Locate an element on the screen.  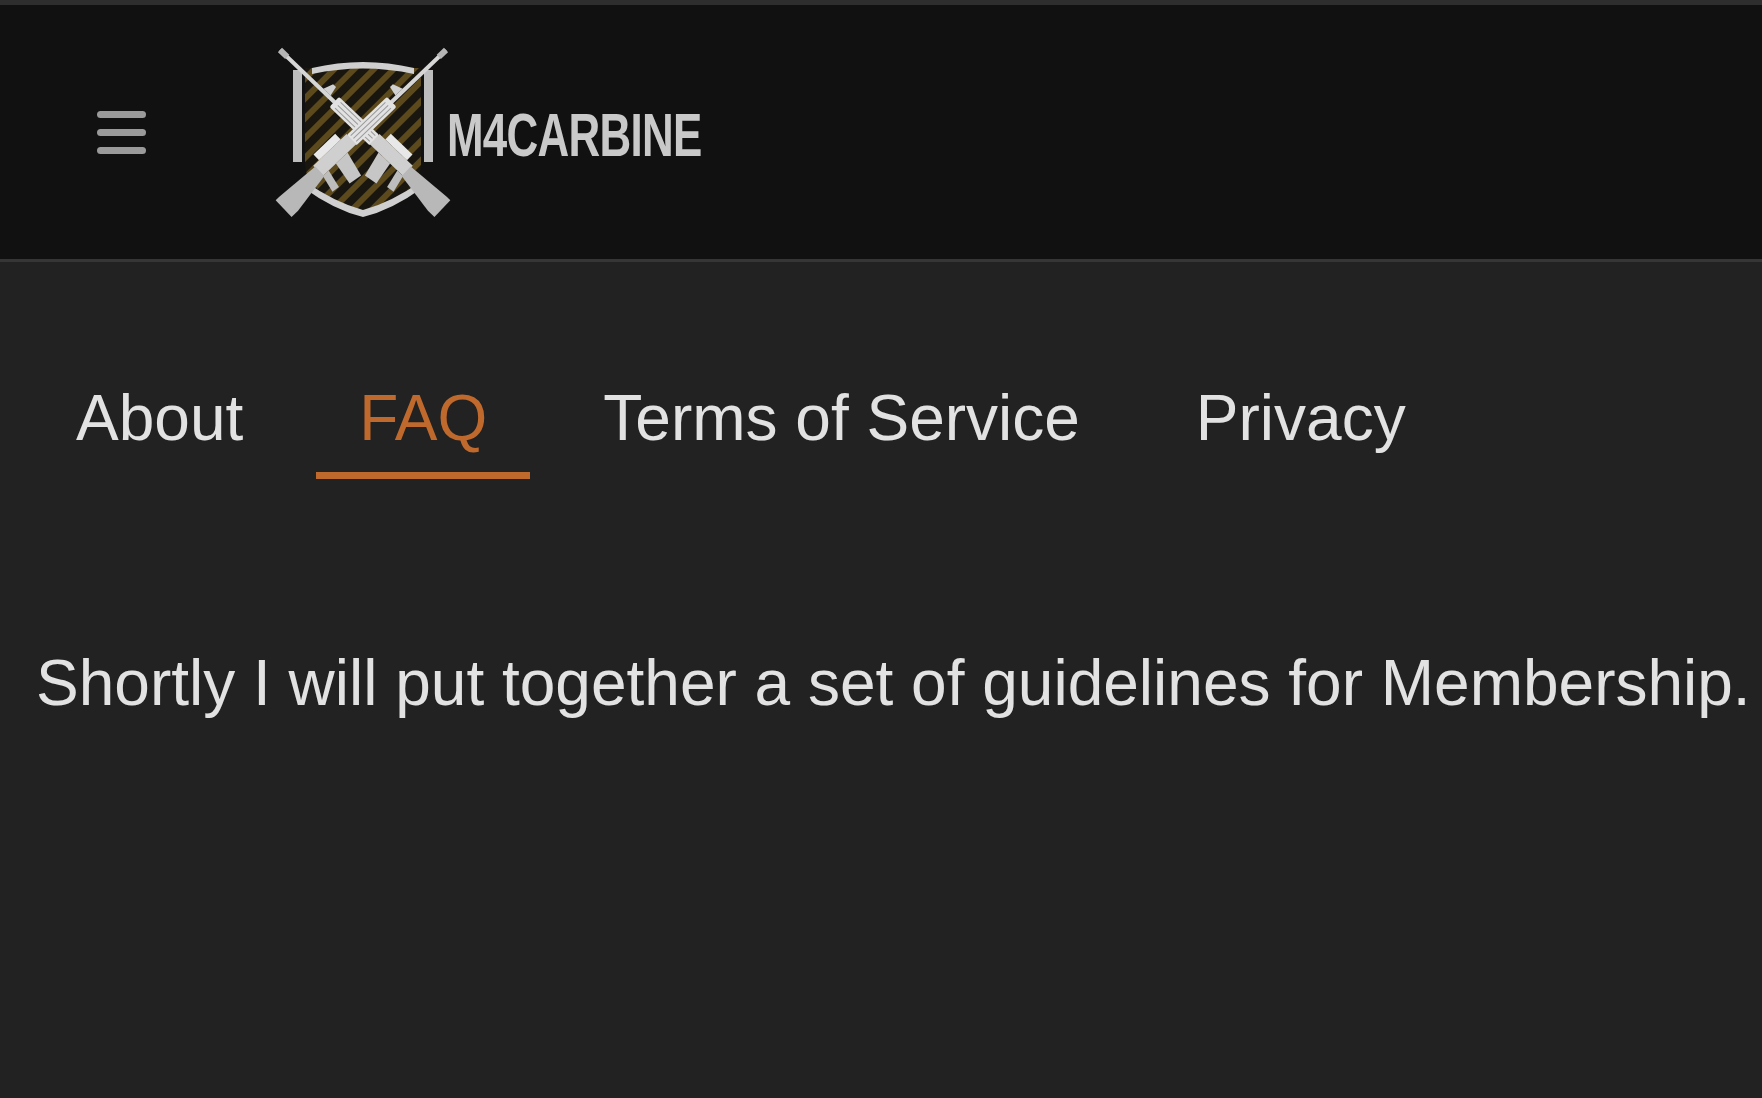
menu-button is located at coordinates (121, 132).